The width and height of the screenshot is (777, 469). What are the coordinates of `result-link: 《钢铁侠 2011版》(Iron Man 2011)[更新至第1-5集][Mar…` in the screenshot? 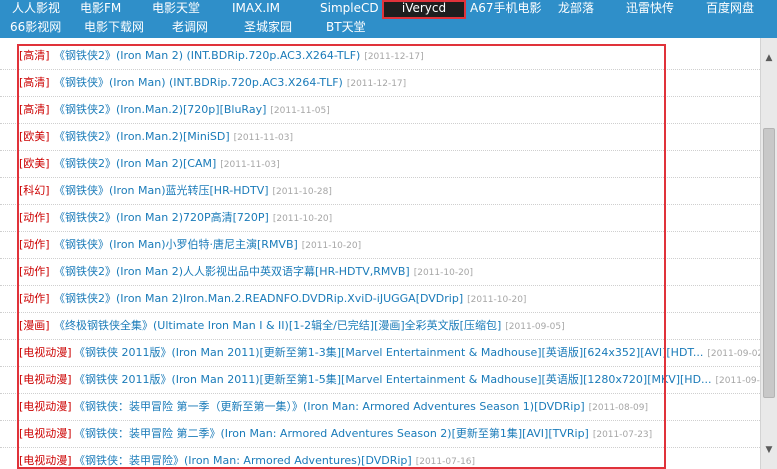 It's located at (393, 379).